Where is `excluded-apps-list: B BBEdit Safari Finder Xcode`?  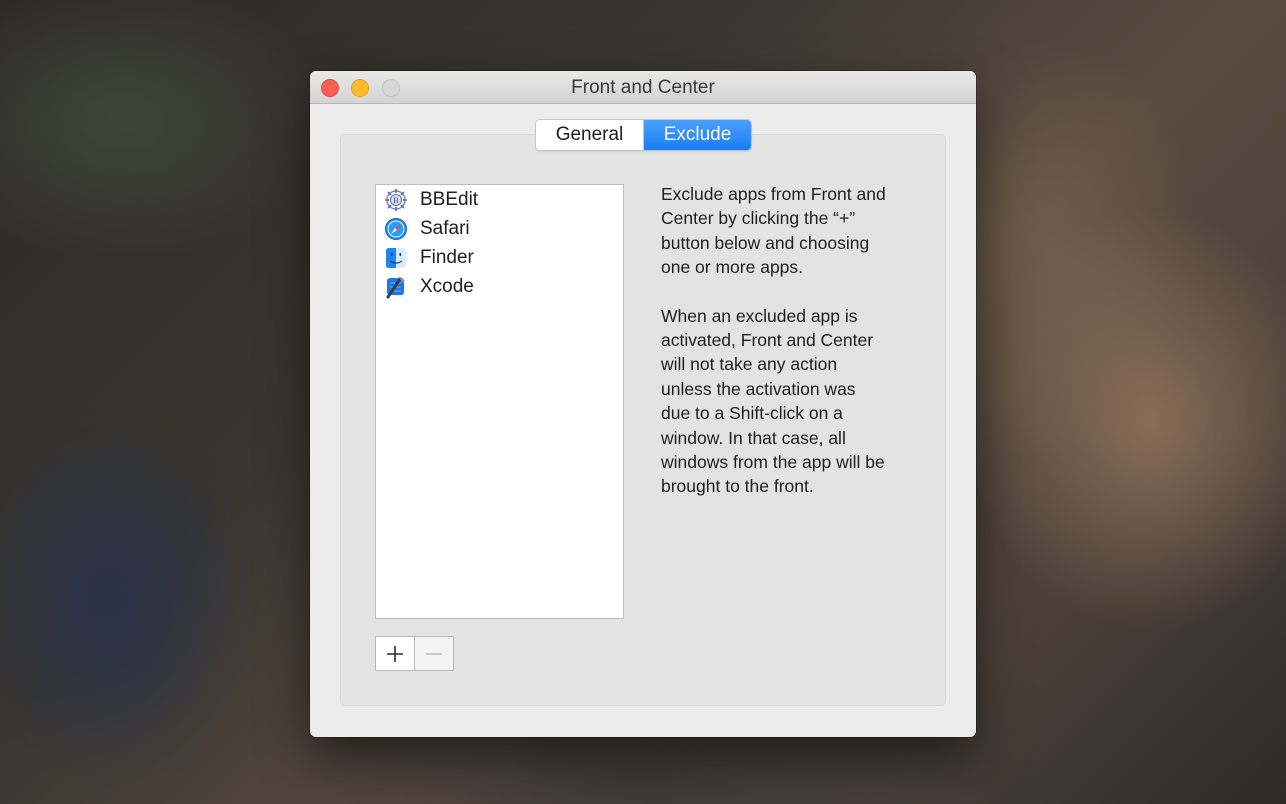
excluded-apps-list: B BBEdit Safari Finder Xcode is located at coordinates (499, 401).